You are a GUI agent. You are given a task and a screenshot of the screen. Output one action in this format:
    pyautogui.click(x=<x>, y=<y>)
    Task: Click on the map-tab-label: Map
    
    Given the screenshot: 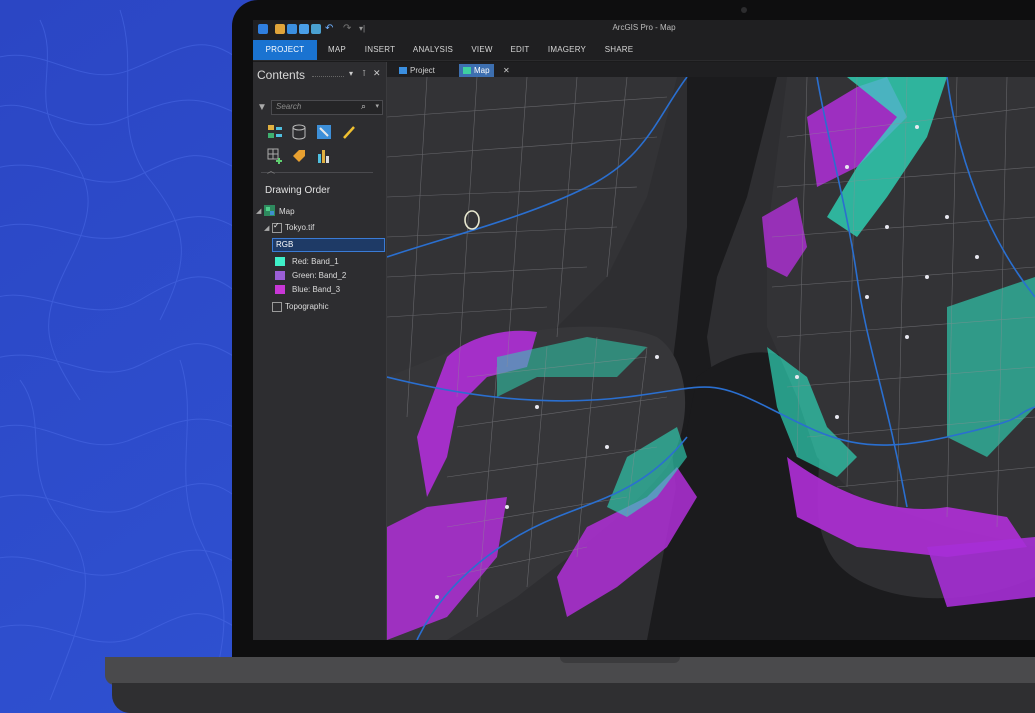 What is the action you would take?
    pyautogui.click(x=482, y=70)
    